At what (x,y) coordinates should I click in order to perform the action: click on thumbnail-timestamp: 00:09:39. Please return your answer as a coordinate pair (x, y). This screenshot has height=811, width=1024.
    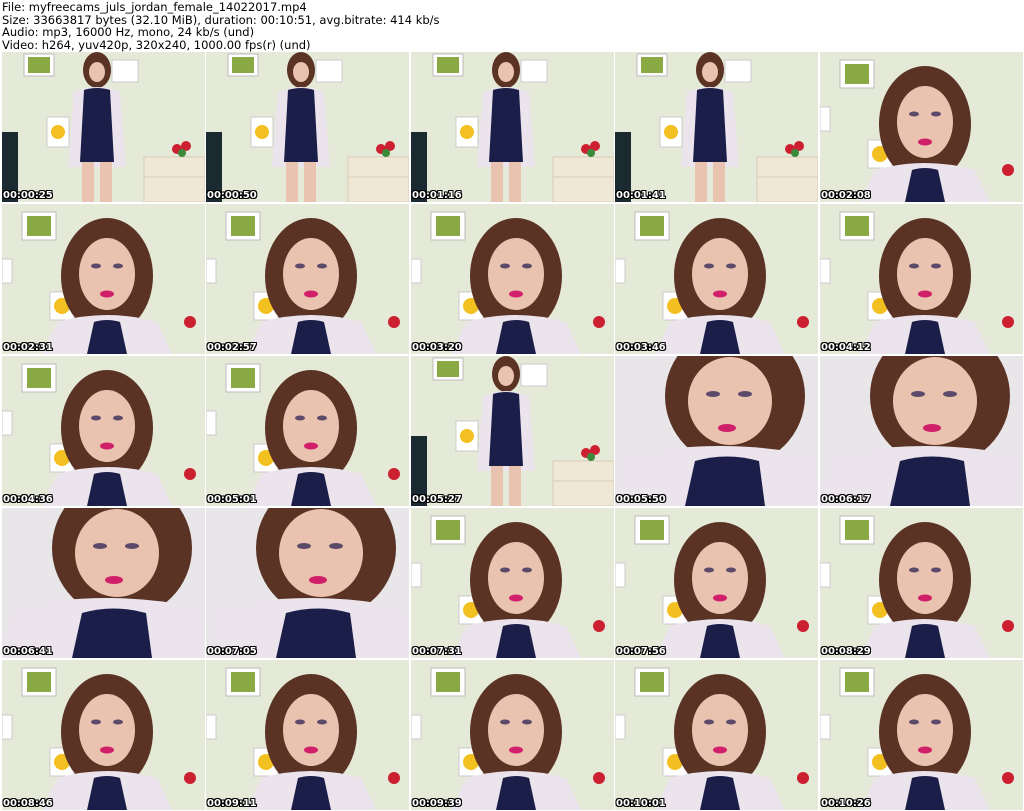
    Looking at the image, I should click on (437, 803).